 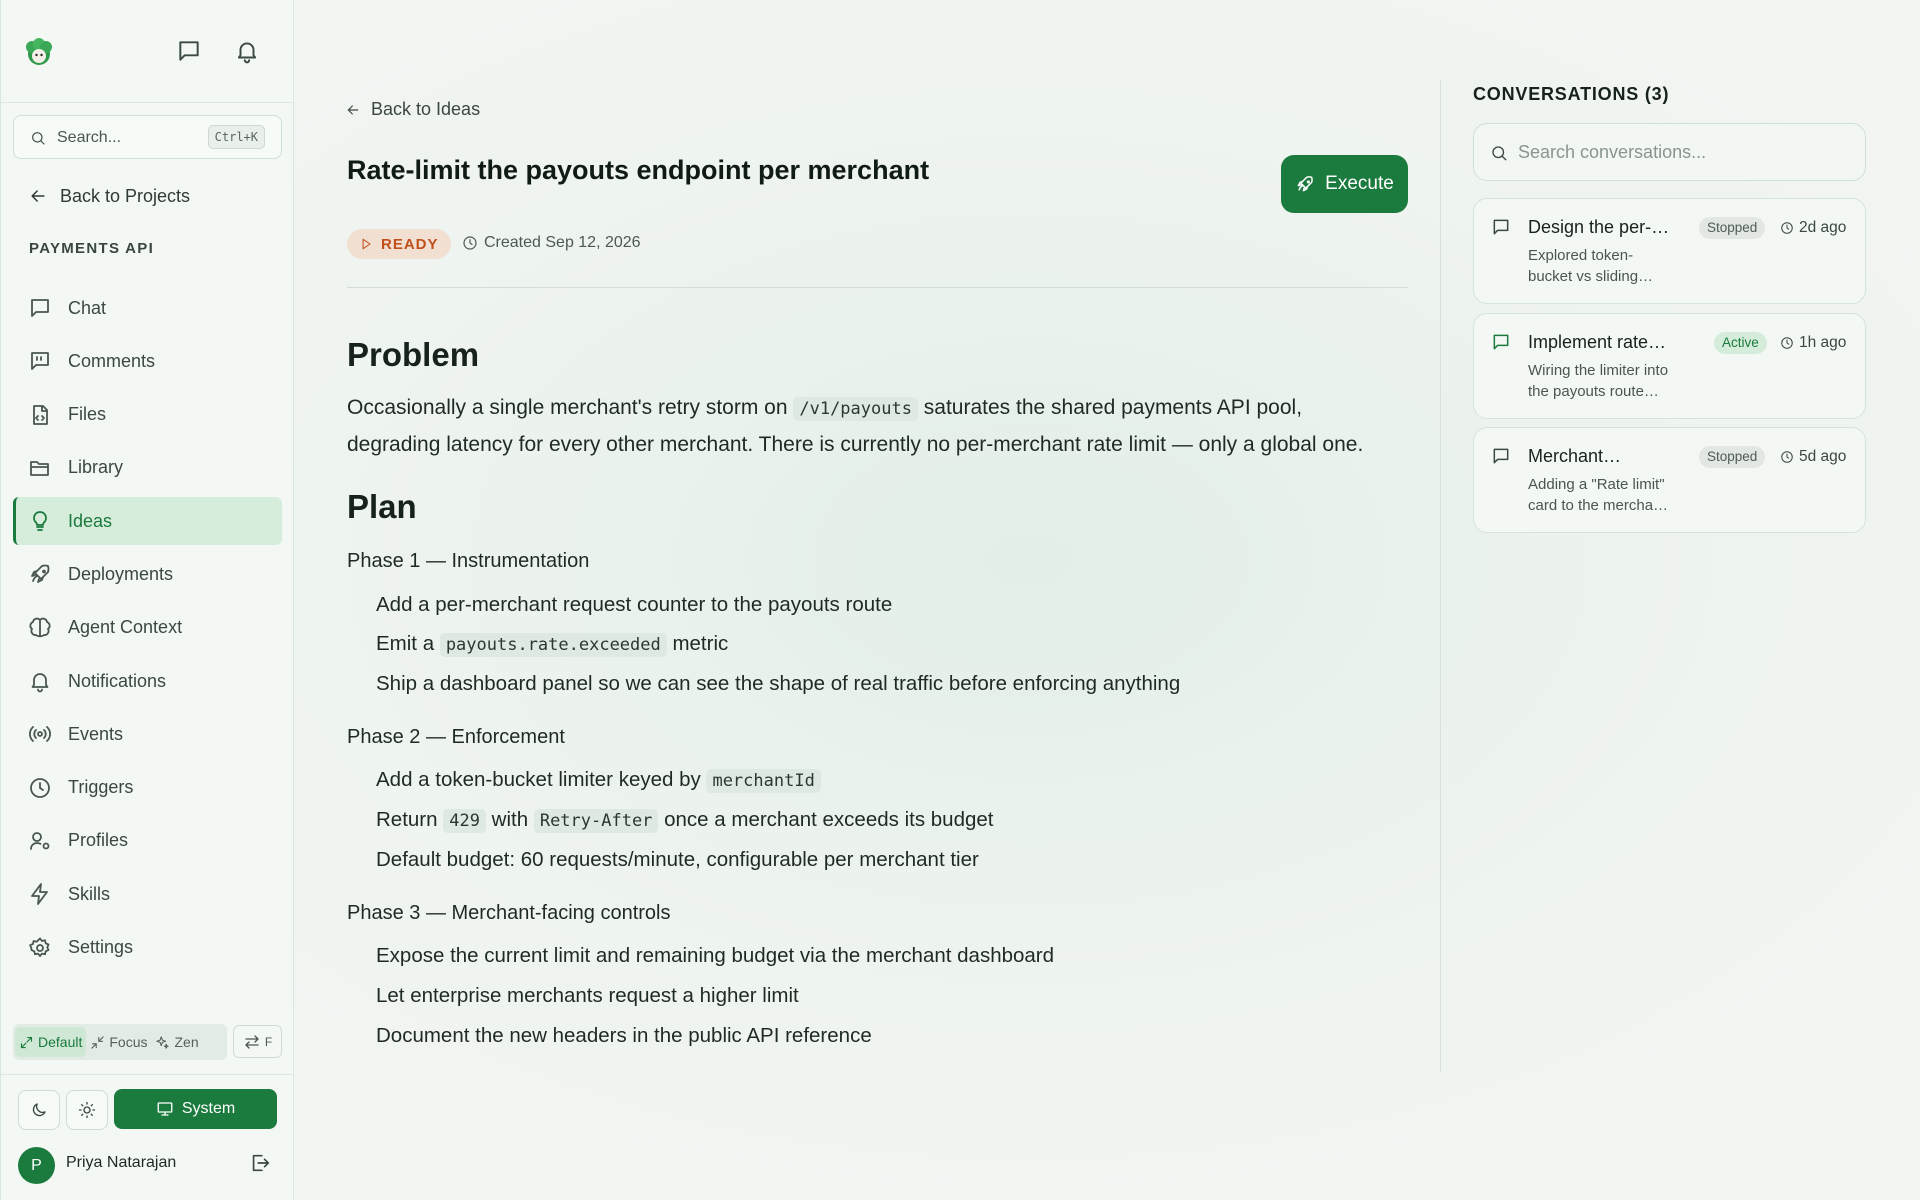 I want to click on dark-theme-button, so click(x=39, y=1110).